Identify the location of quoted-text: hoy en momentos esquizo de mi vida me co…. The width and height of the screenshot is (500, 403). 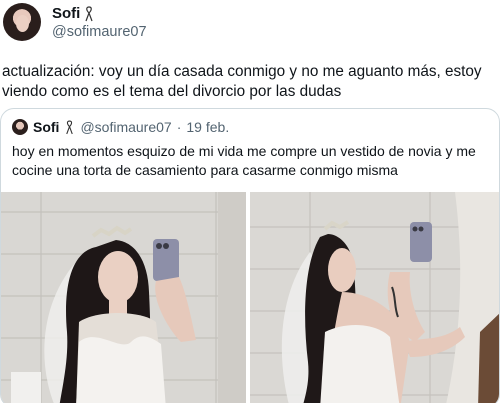
(252, 161).